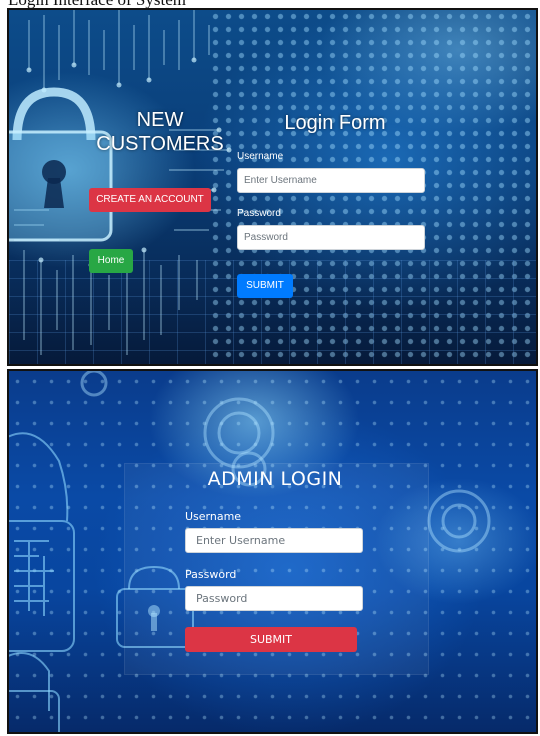 This screenshot has width=540, height=736. I want to click on password-label: Password, so click(259, 213).